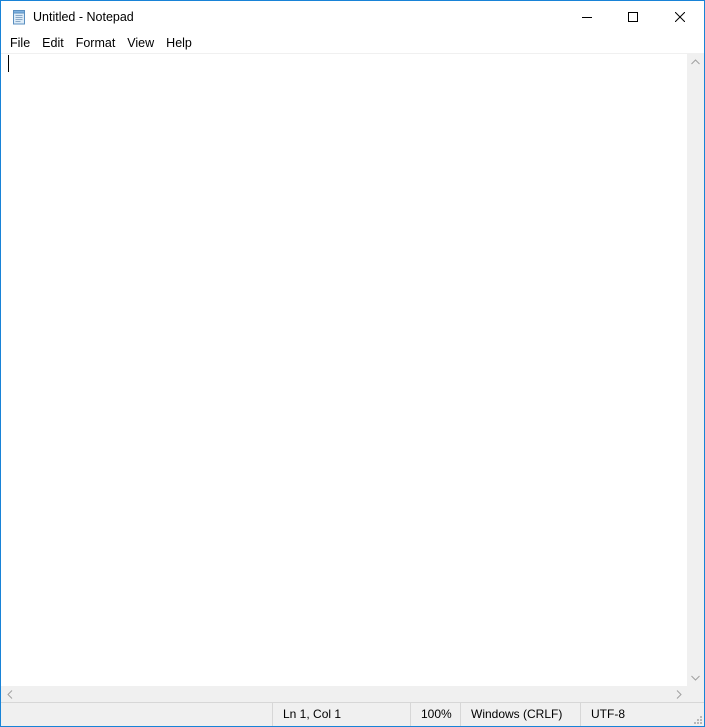 The width and height of the screenshot is (705, 727). What do you see at coordinates (352, 17) in the screenshot?
I see `title-bar: Untitled - Notepad` at bounding box center [352, 17].